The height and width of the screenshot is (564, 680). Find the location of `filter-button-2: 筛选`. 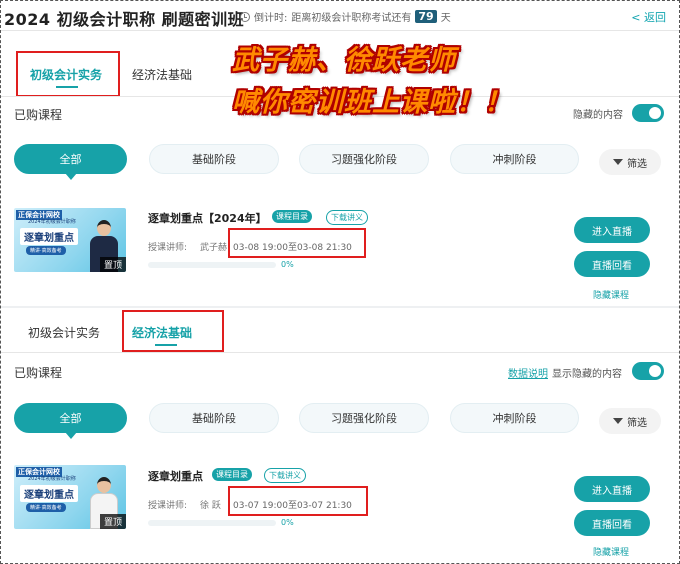

filter-button-2: 筛选 is located at coordinates (630, 421).